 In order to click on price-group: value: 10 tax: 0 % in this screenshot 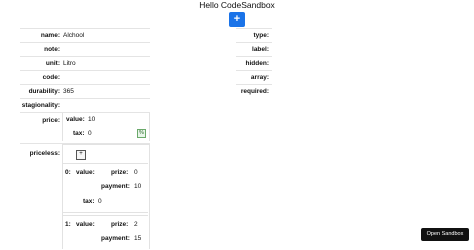, I will do `click(106, 127)`.